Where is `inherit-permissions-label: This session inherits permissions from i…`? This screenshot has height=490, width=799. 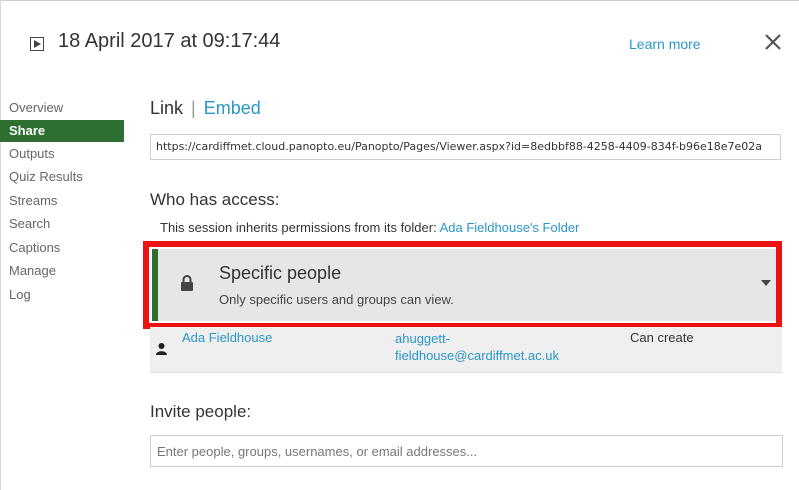 inherit-permissions-label: This session inherits permissions from i… is located at coordinates (300, 227).